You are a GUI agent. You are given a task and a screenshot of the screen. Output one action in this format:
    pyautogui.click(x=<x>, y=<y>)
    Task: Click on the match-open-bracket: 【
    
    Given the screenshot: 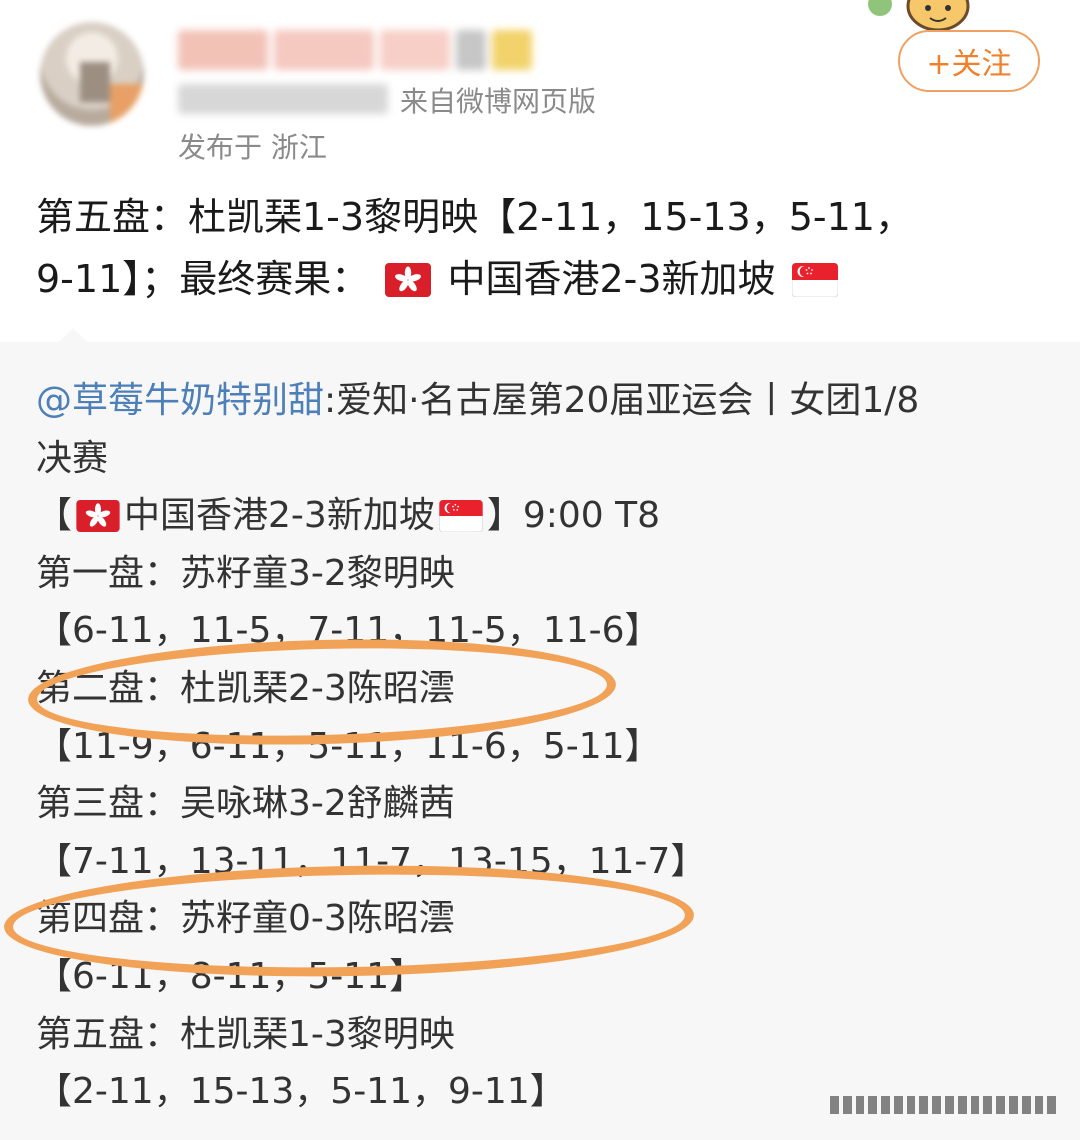 What is the action you would take?
    pyautogui.click(x=54, y=516)
    